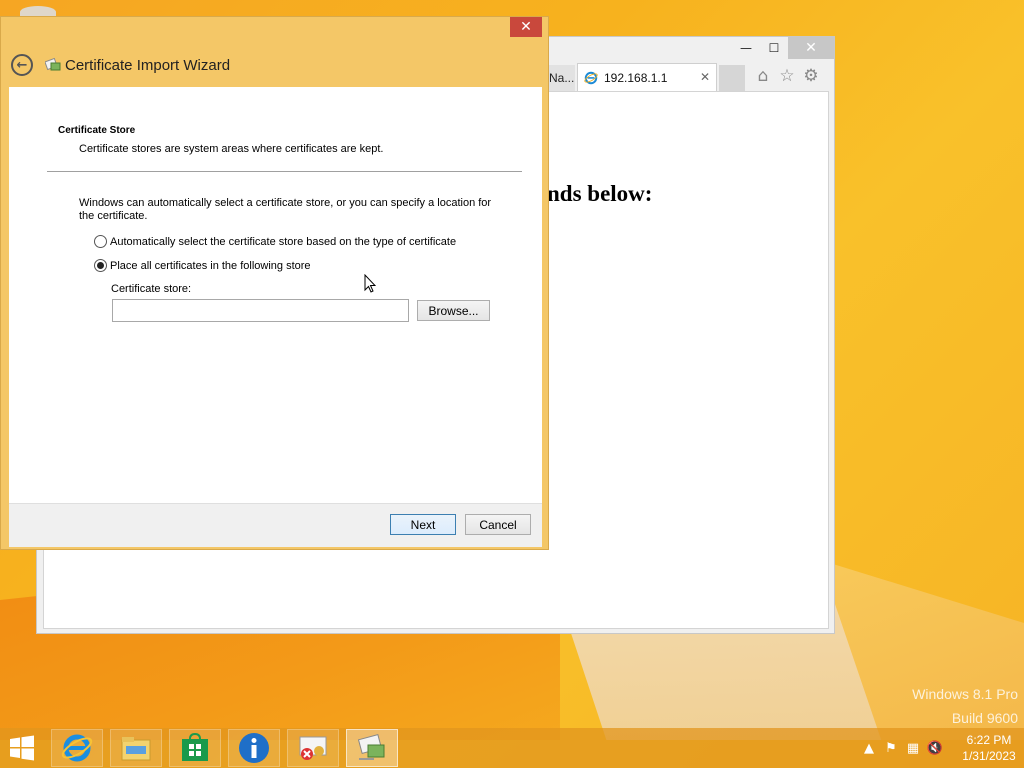 Image resolution: width=1024 pixels, height=768 pixels. I want to click on taskbar-internet-explorer, so click(77, 748).